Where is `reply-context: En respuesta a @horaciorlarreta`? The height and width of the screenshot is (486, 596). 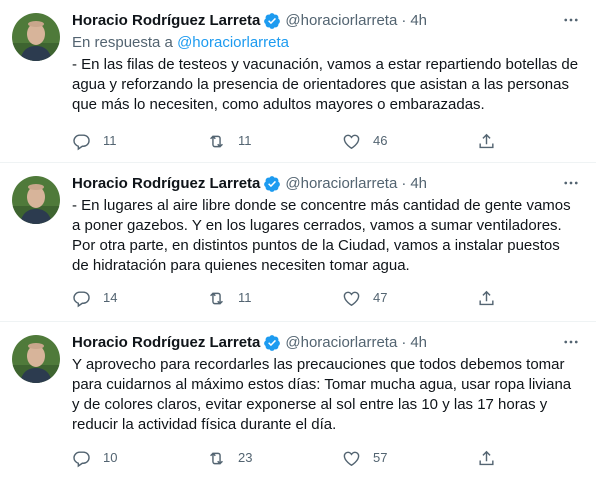
reply-context: En respuesta a @horaciorlarreta is located at coordinates (326, 43).